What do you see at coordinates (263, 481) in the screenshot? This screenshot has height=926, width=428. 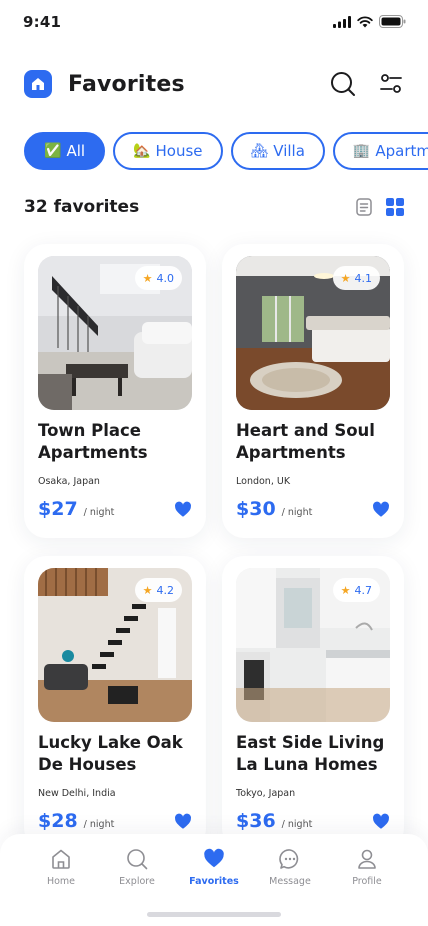 I see `listing-location: London, UK` at bounding box center [263, 481].